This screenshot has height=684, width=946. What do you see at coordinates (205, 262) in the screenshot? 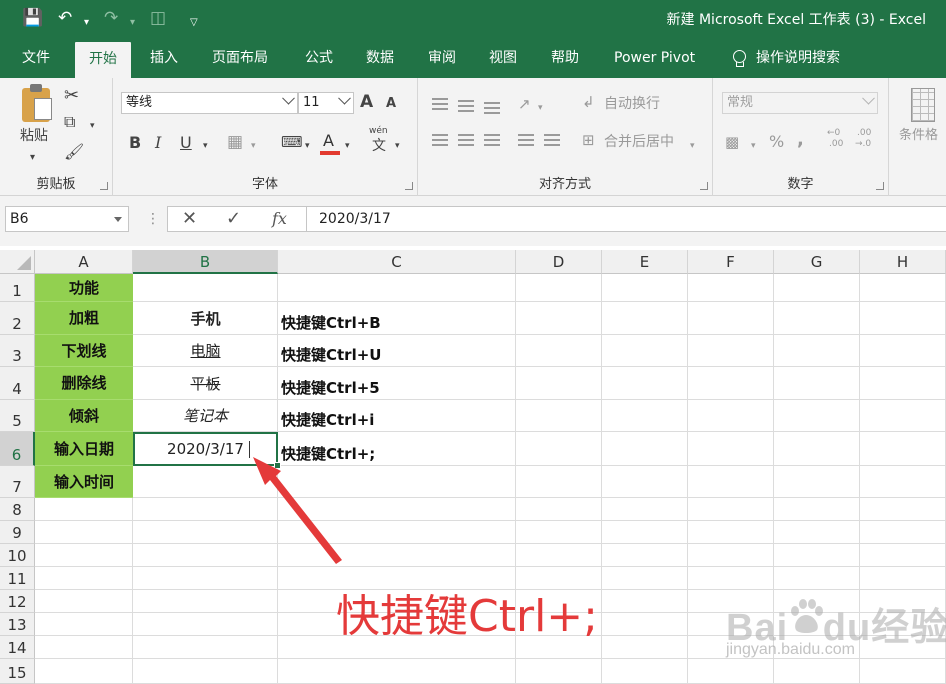
I see `column-header-b: B` at bounding box center [205, 262].